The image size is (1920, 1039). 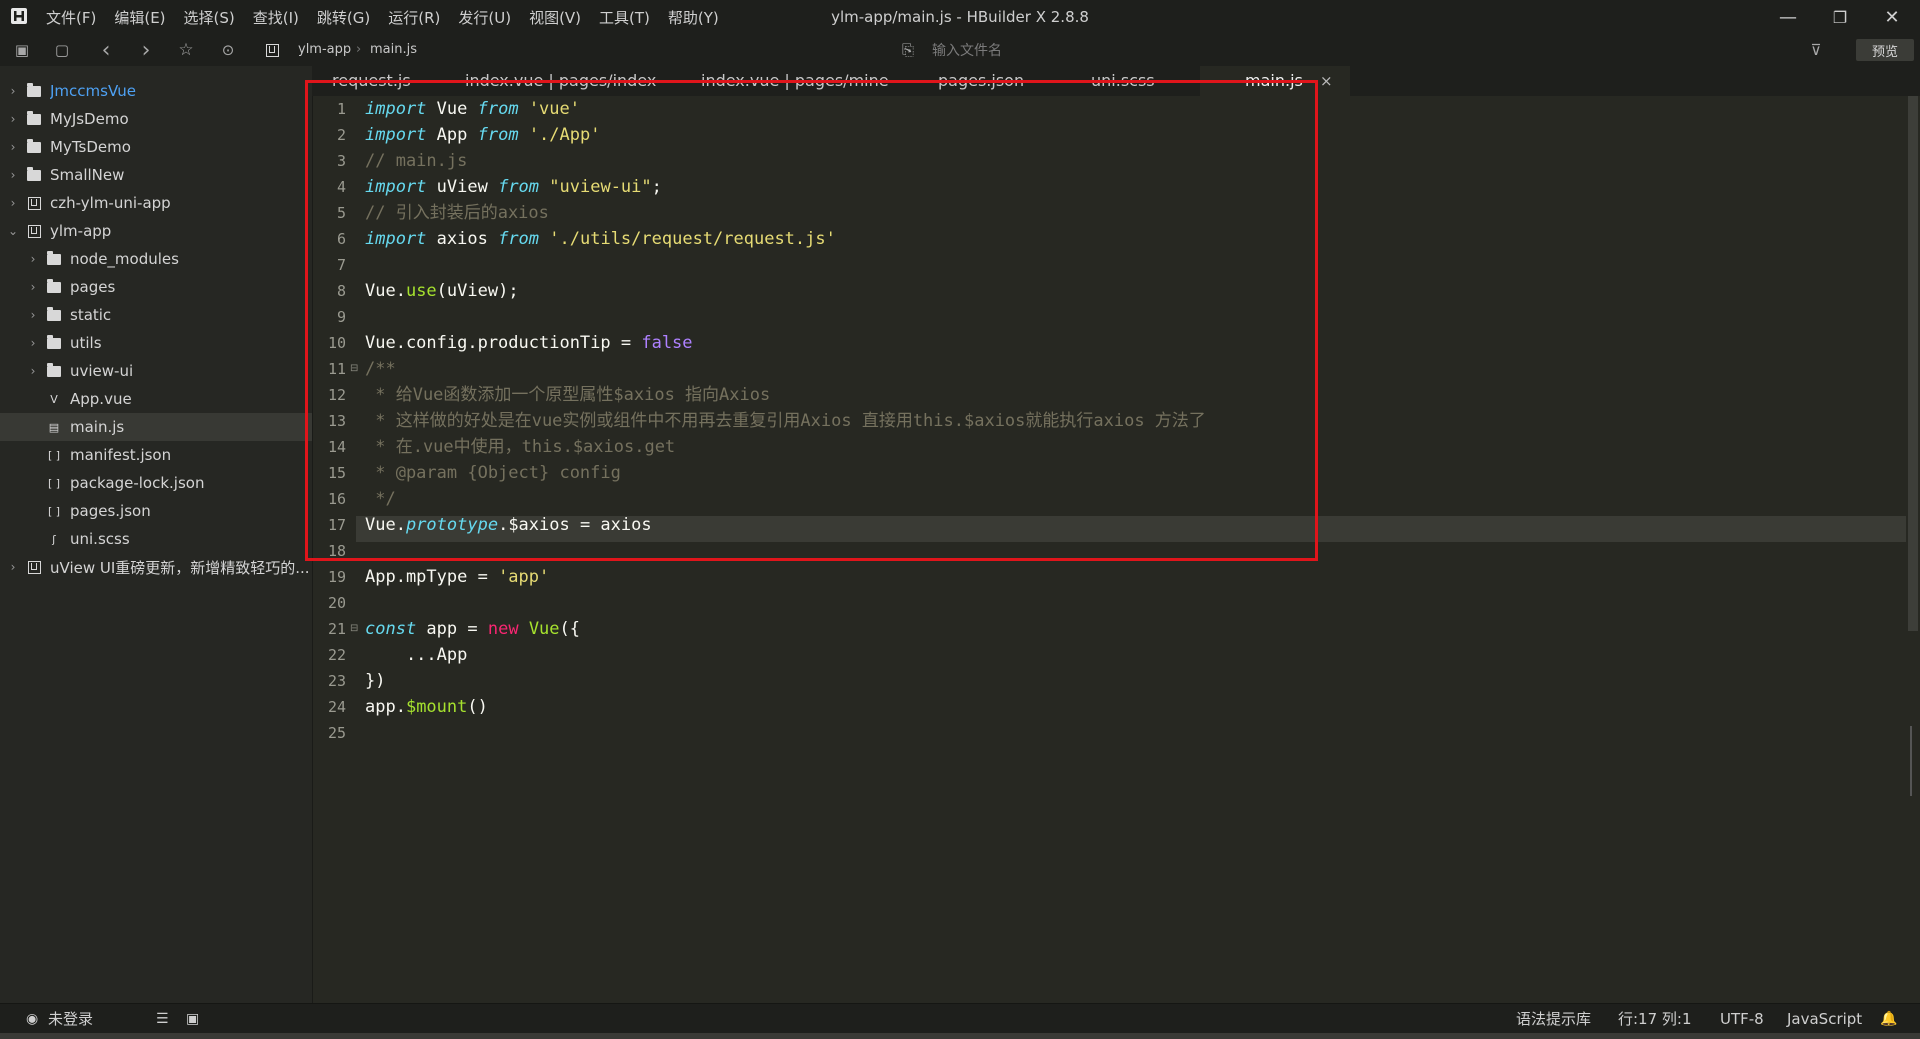 What do you see at coordinates (1913, 363) in the screenshot?
I see `vertical-scrollbar` at bounding box center [1913, 363].